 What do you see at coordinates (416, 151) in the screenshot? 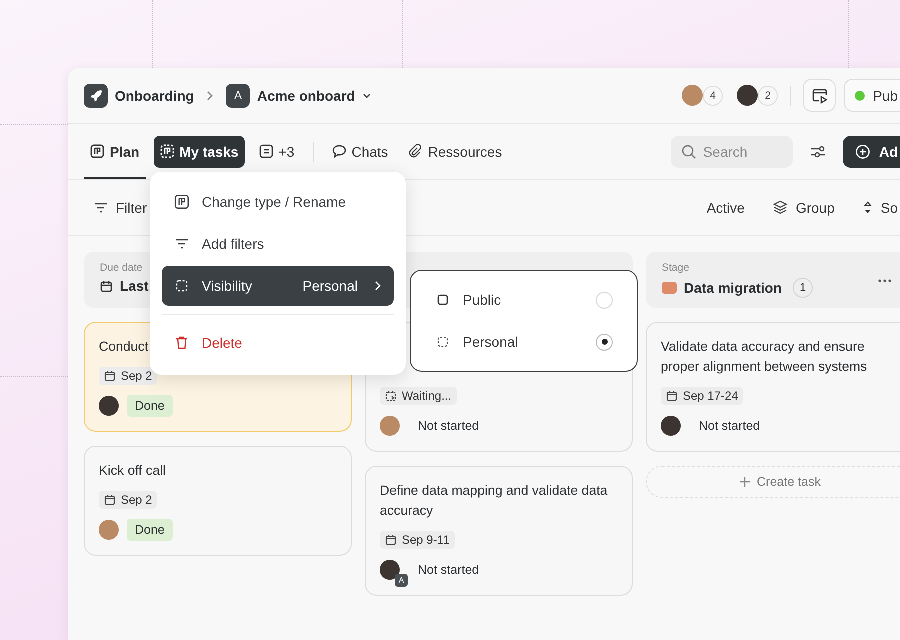
I see `paperclip-icon` at bounding box center [416, 151].